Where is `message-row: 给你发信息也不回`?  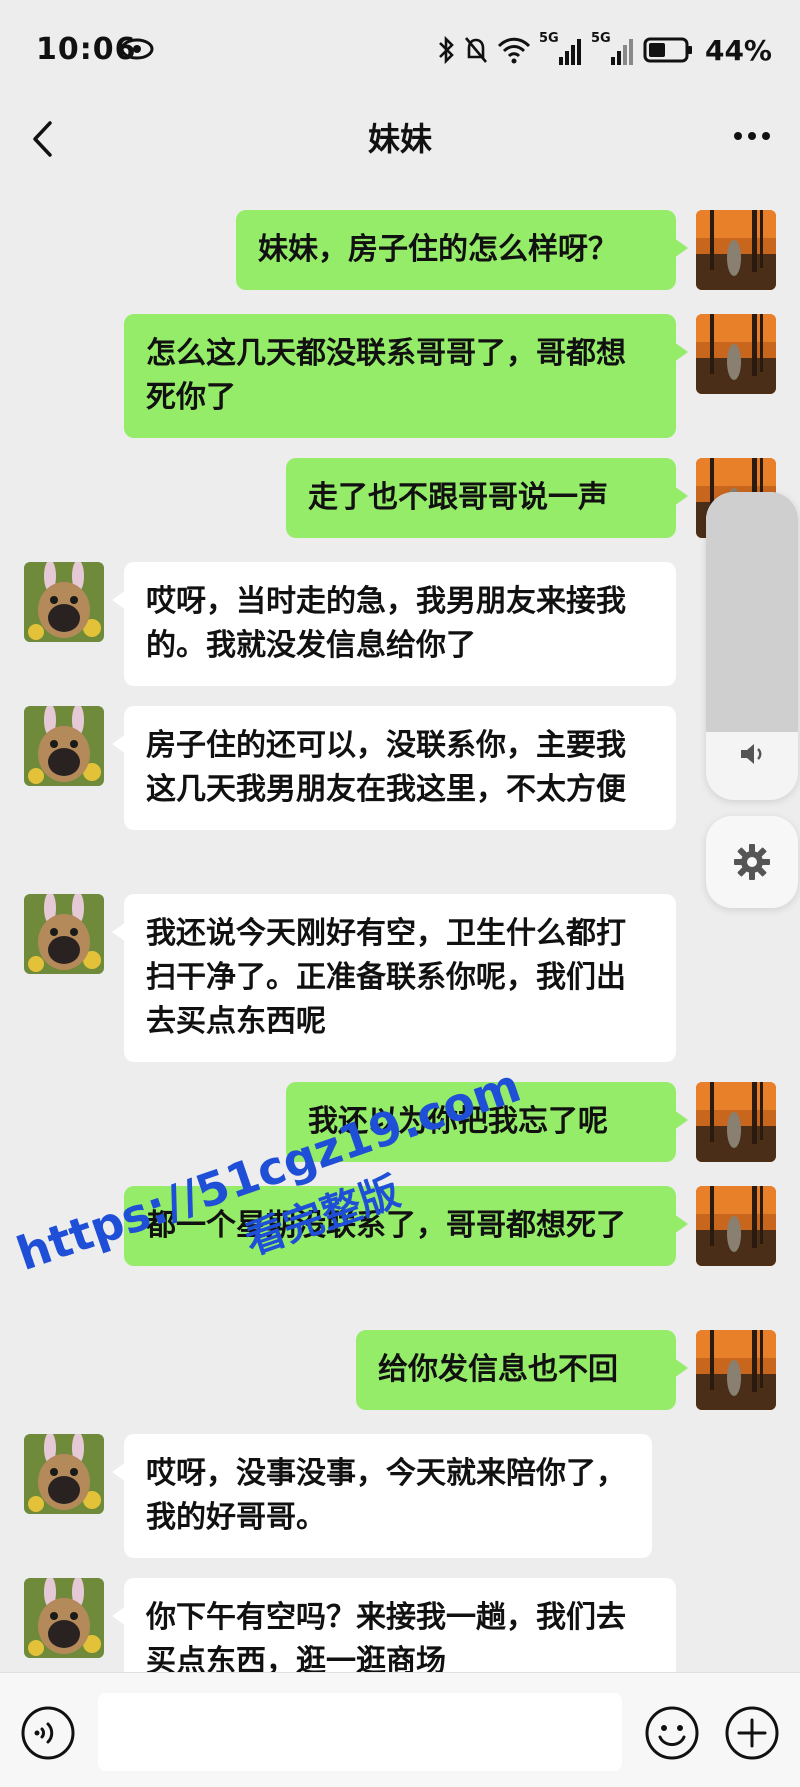 message-row: 给你发信息也不回 is located at coordinates (400, 1372).